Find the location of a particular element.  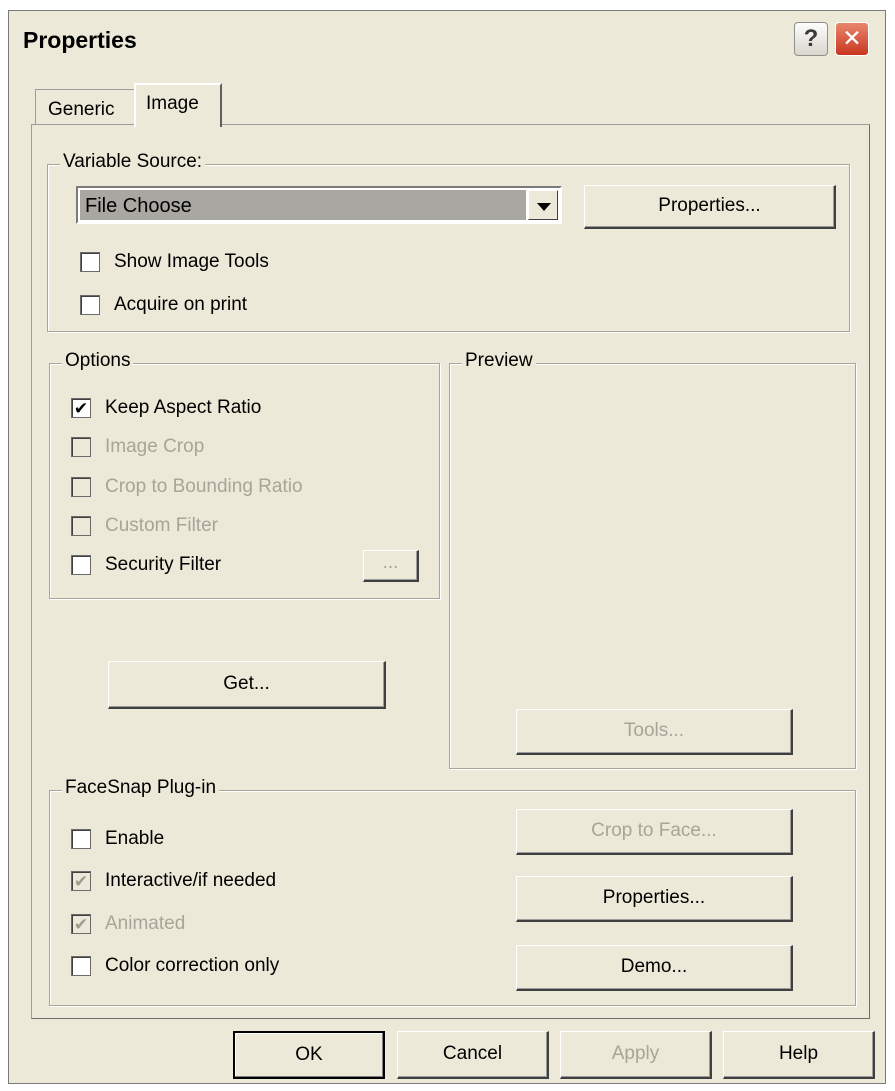

tab-generic: Generic is located at coordinates (85, 107).